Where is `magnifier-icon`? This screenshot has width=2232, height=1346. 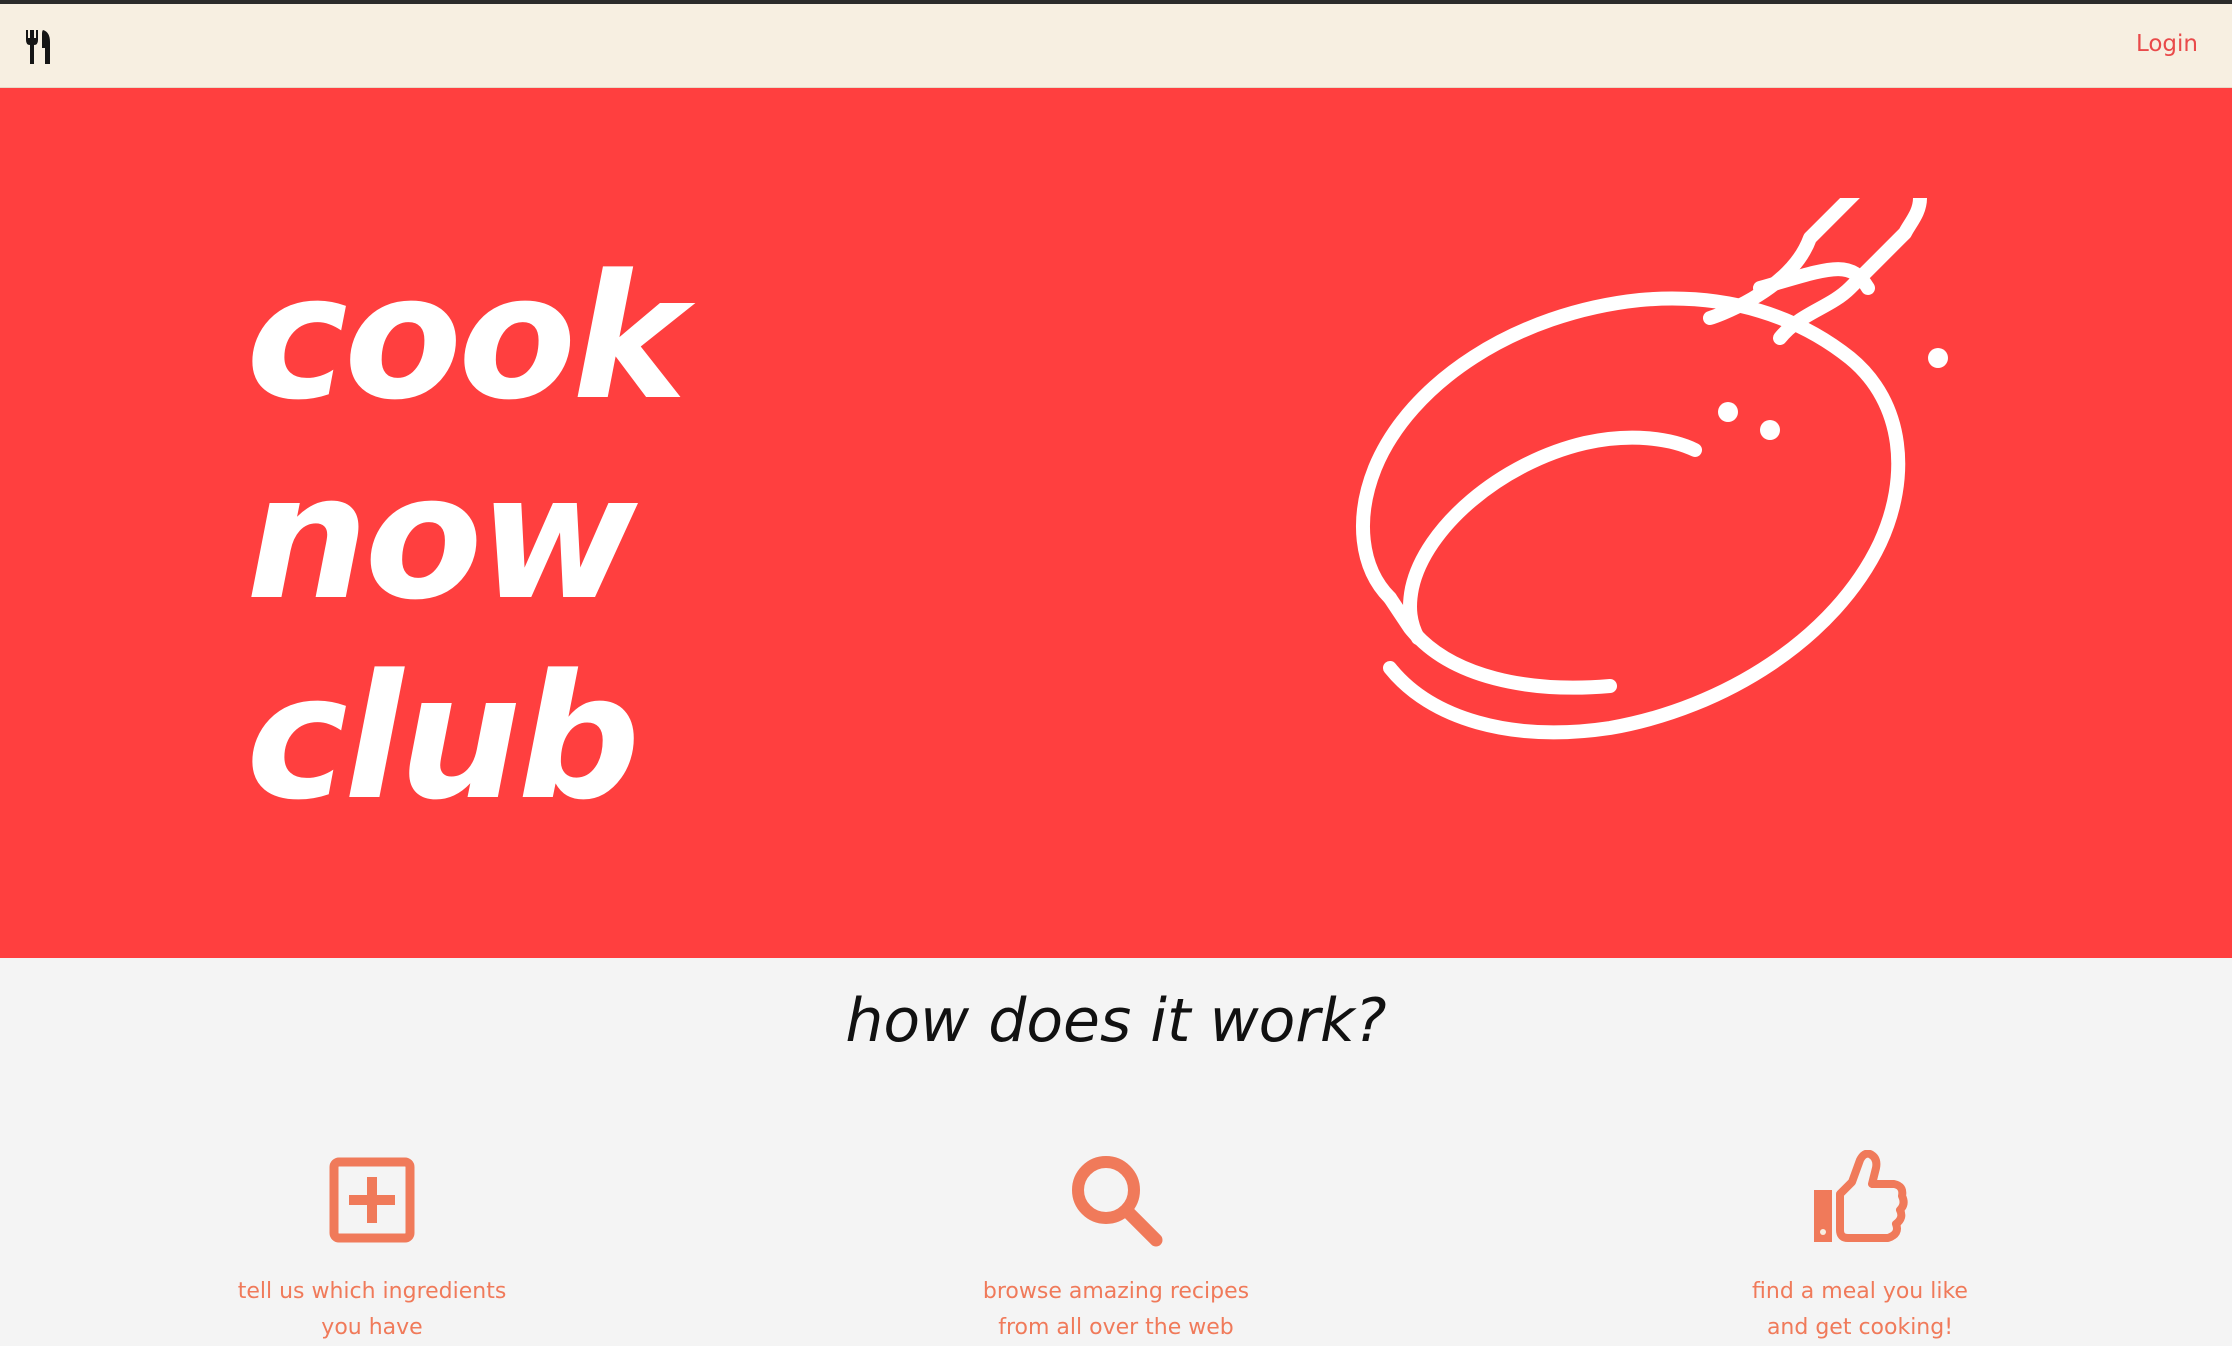
magnifier-icon is located at coordinates (1117, 1201).